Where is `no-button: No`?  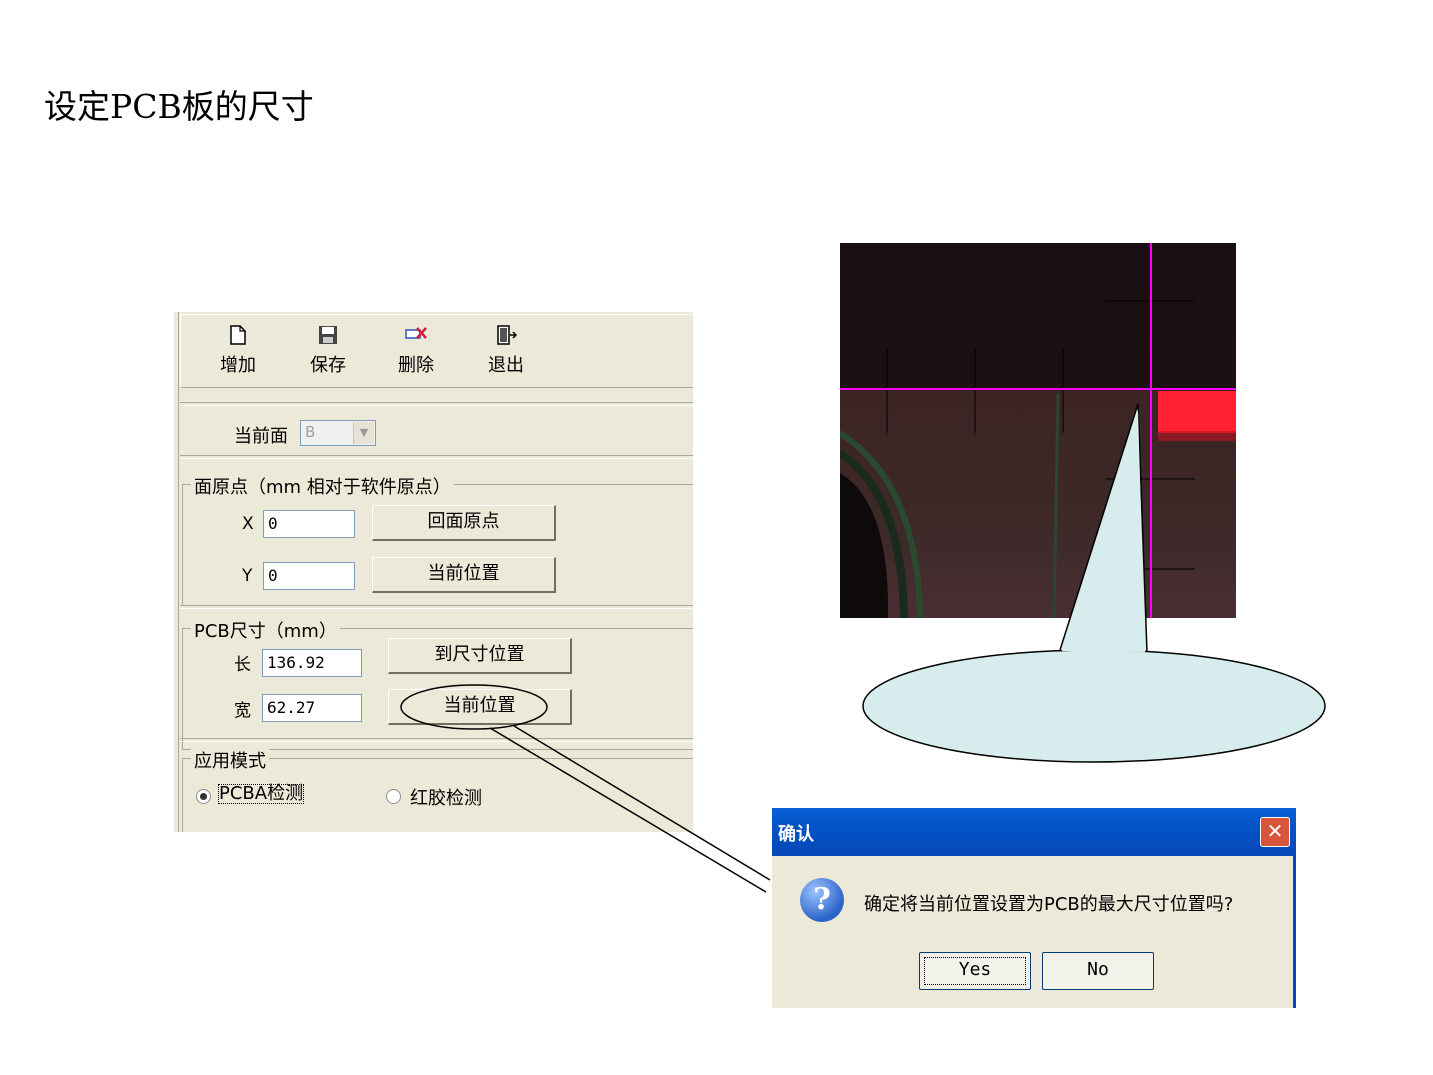
no-button: No is located at coordinates (1098, 971).